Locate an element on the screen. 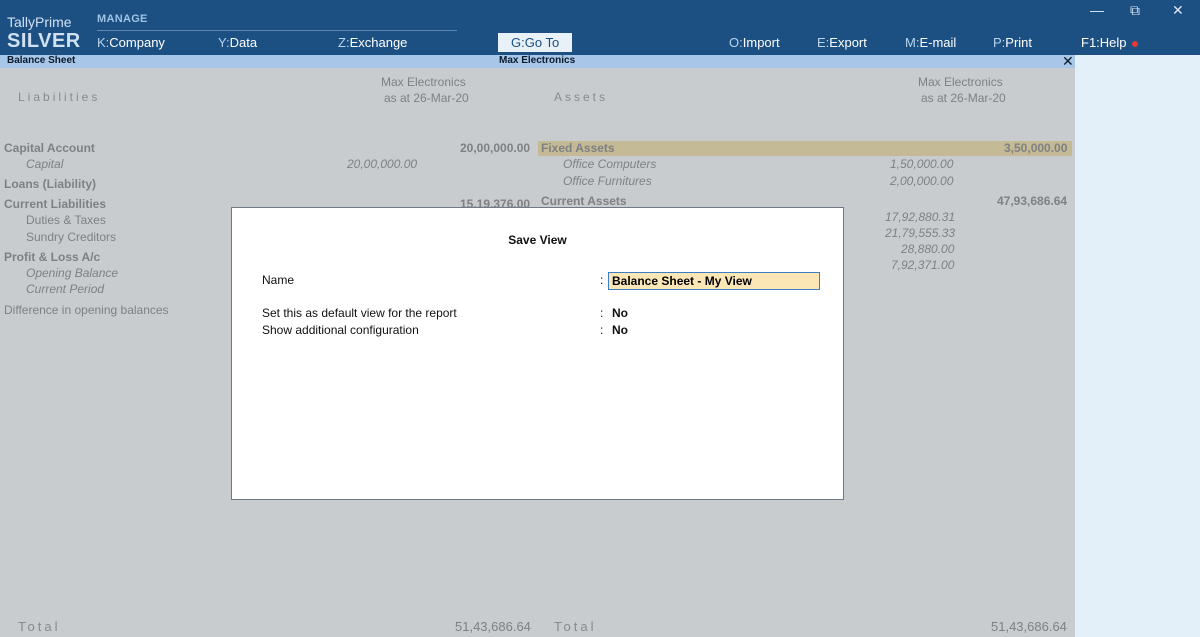  help-notification-dot is located at coordinates (1134, 43).